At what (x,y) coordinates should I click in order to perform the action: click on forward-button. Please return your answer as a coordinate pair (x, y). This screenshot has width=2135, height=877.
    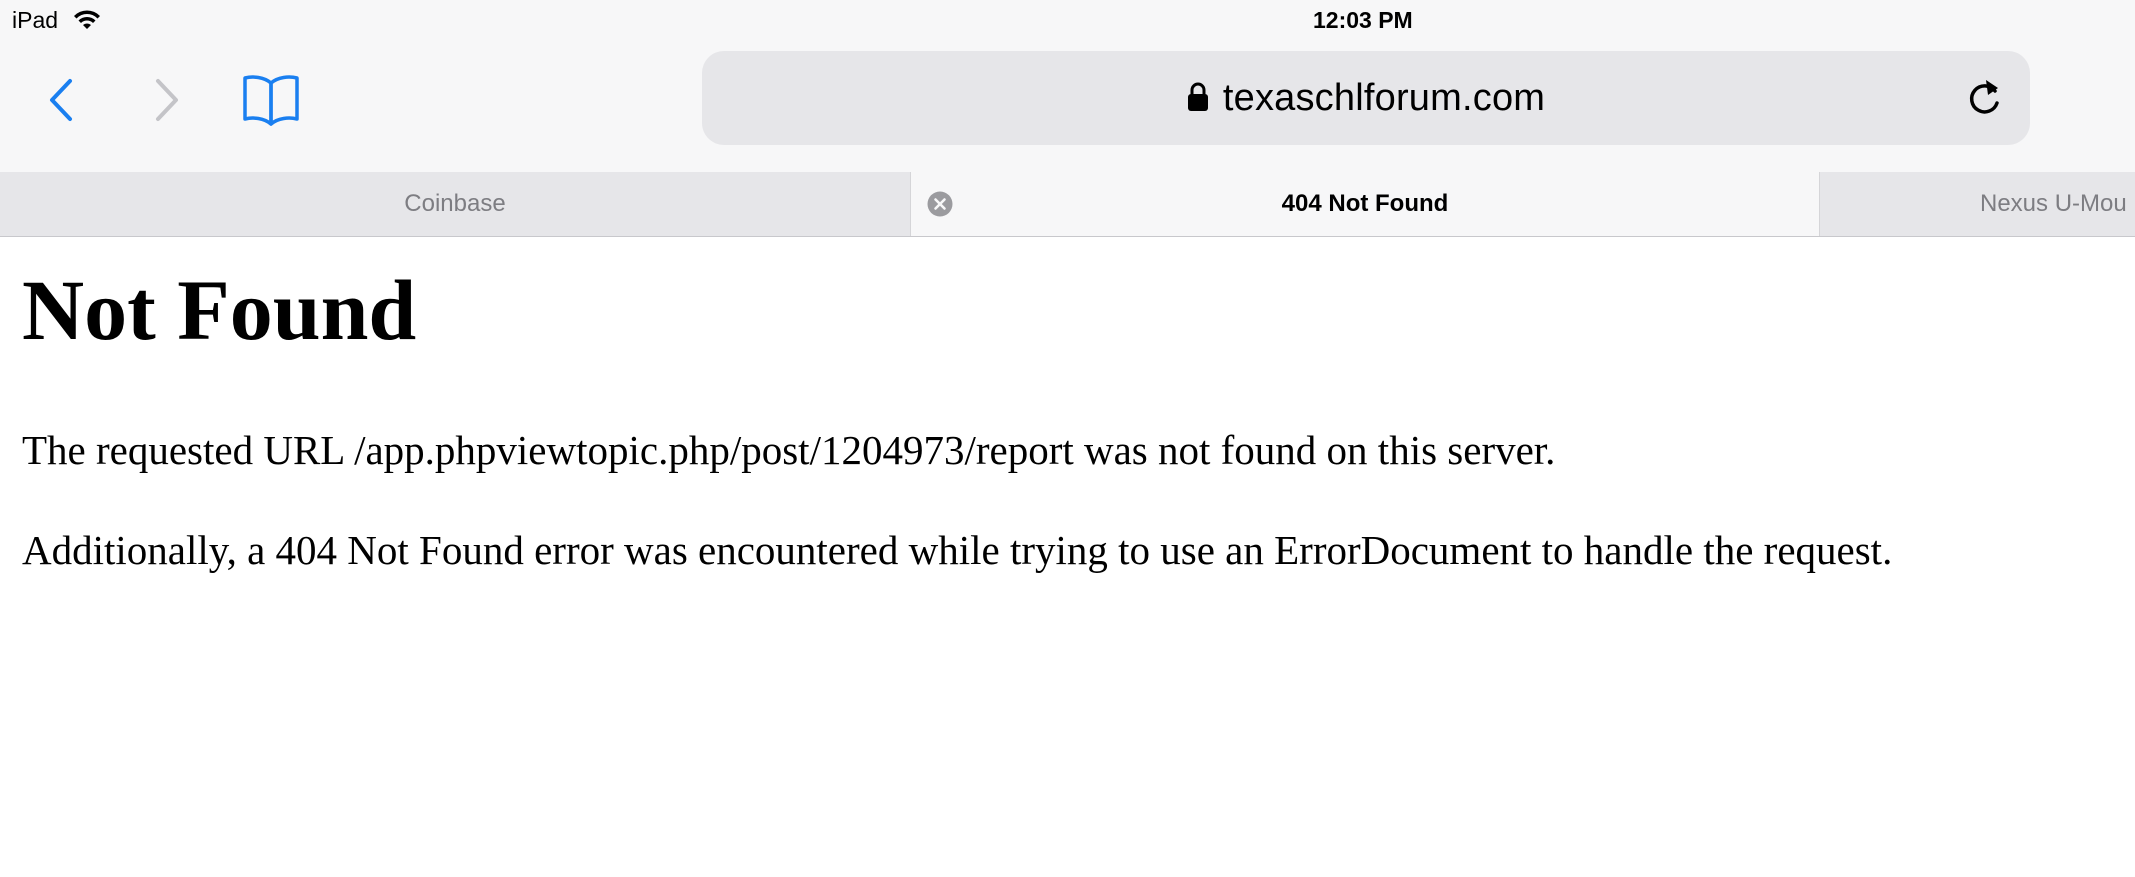
    Looking at the image, I should click on (167, 100).